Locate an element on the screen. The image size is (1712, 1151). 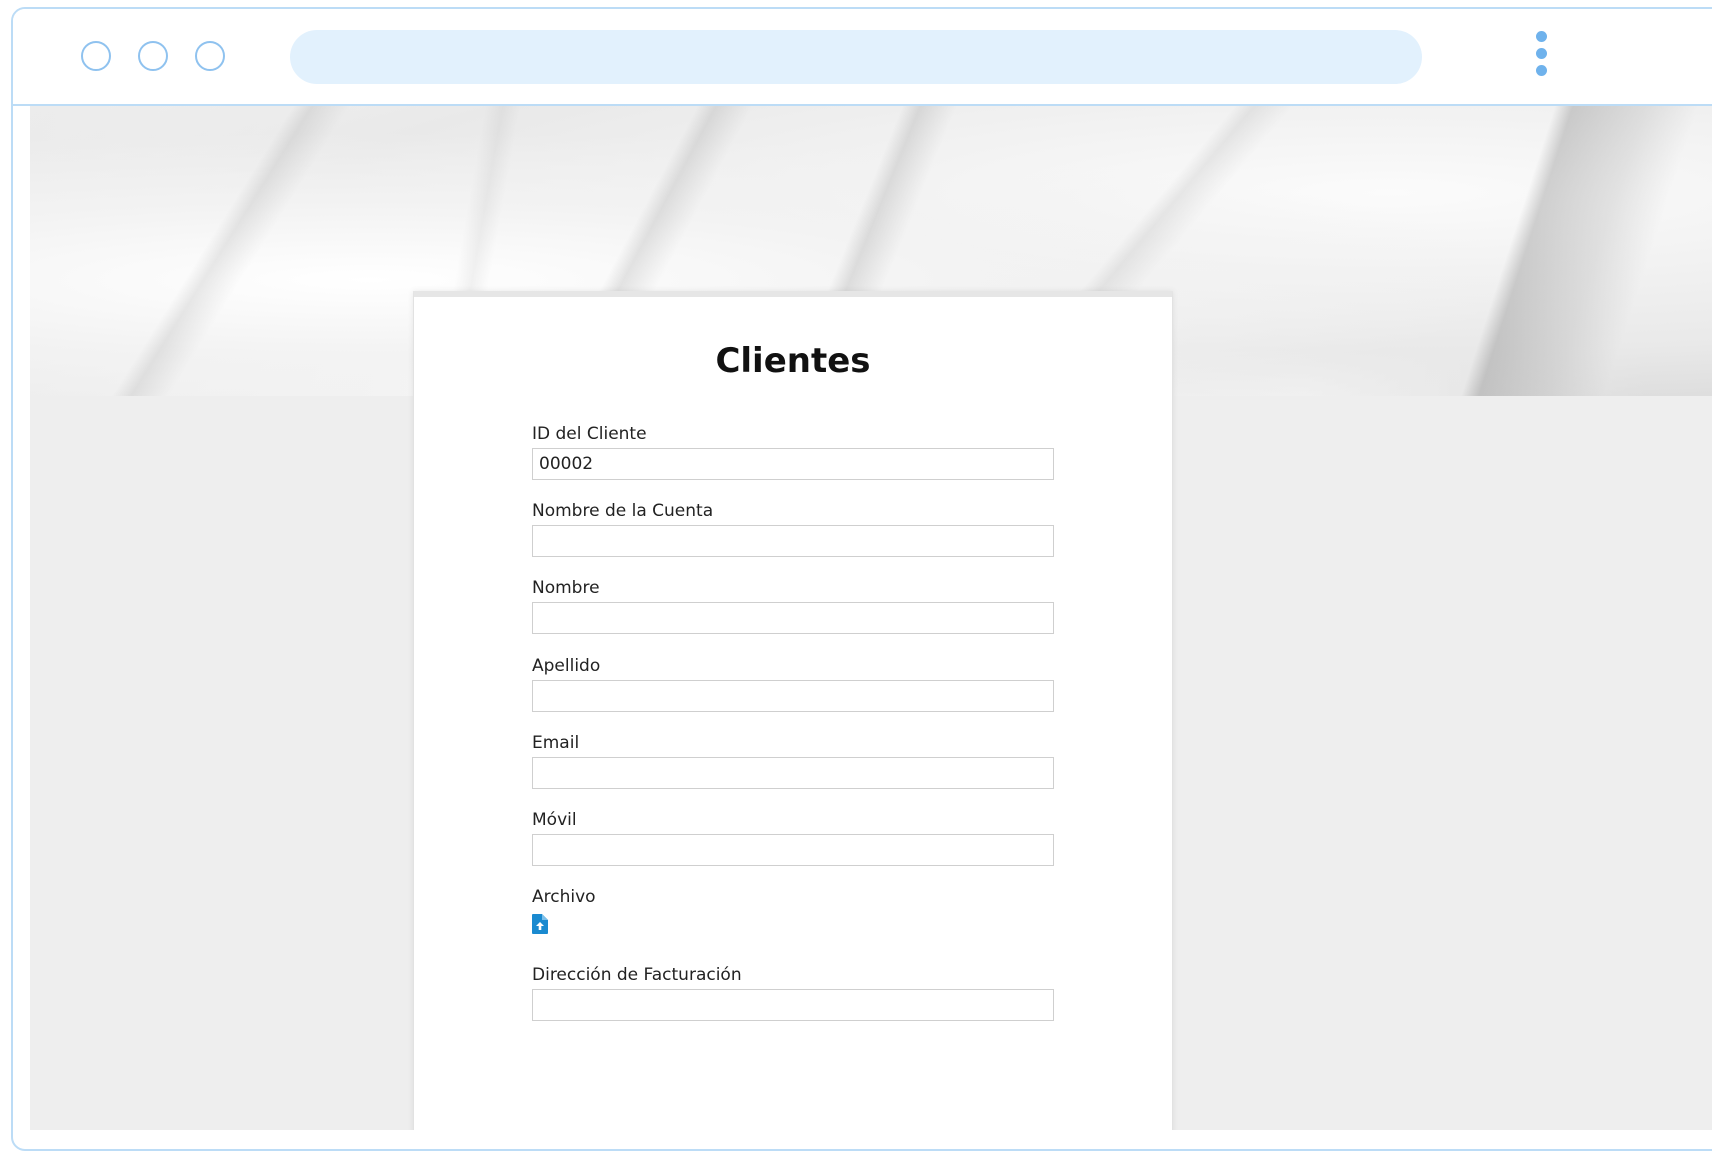
file-field-group: Archivo is located at coordinates (793, 910).